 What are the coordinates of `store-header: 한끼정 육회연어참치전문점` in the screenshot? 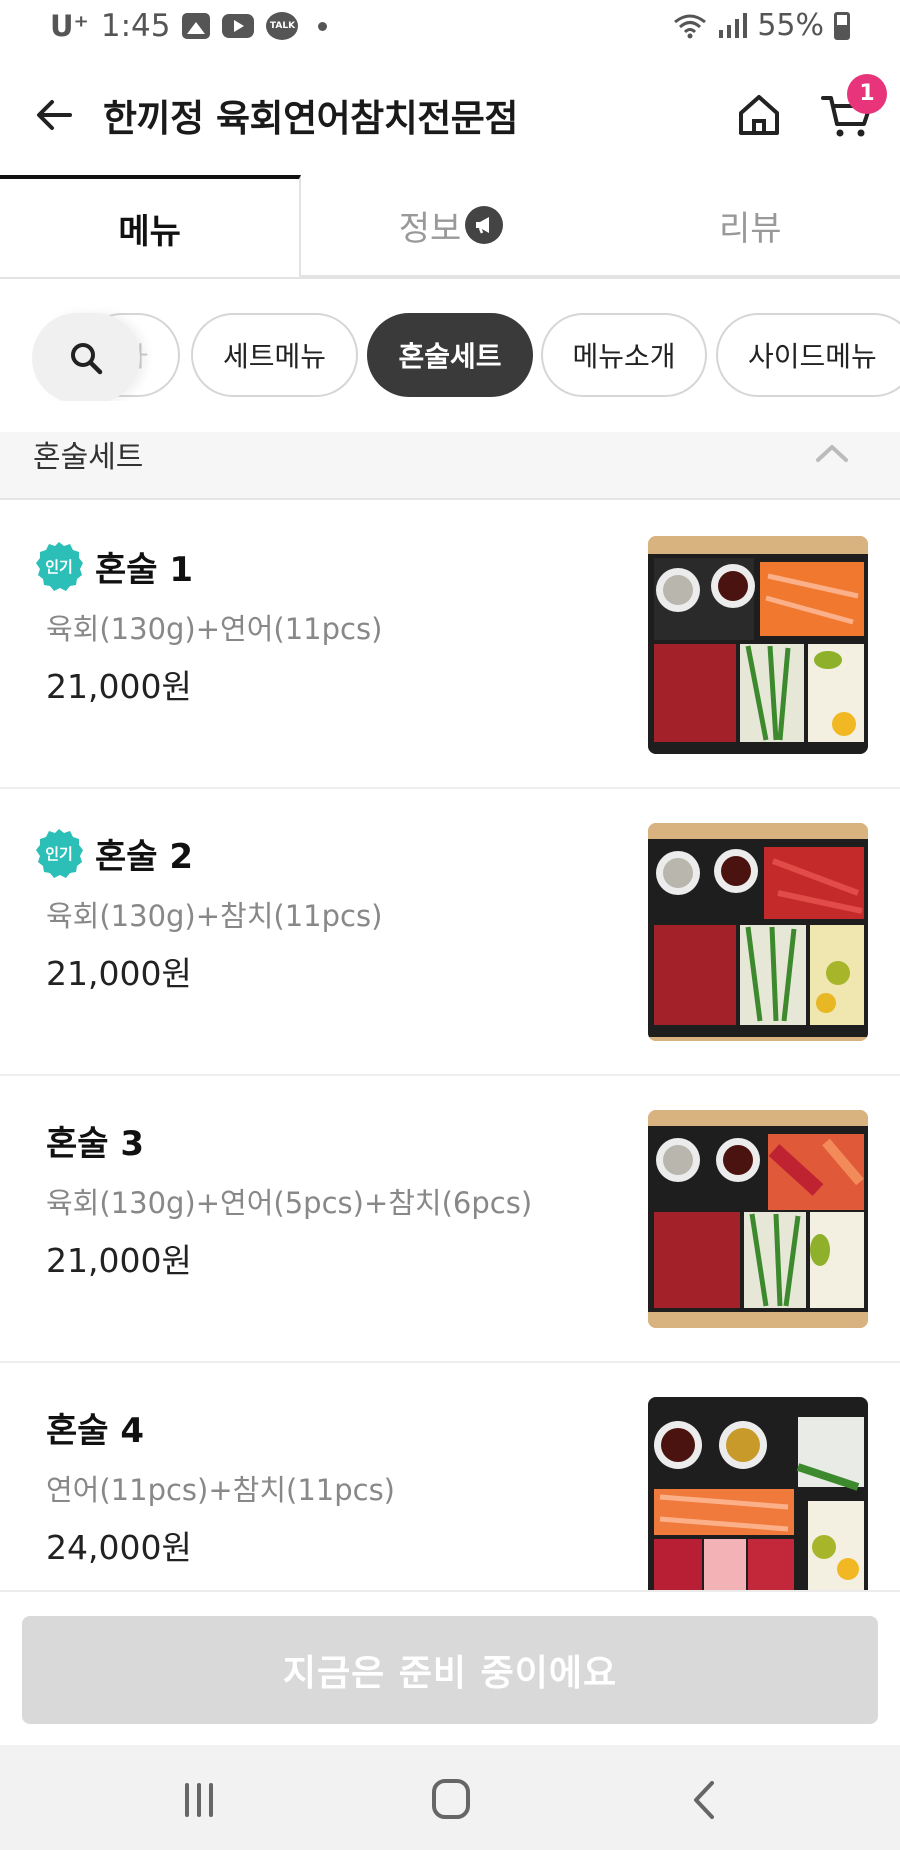 It's located at (450, 115).